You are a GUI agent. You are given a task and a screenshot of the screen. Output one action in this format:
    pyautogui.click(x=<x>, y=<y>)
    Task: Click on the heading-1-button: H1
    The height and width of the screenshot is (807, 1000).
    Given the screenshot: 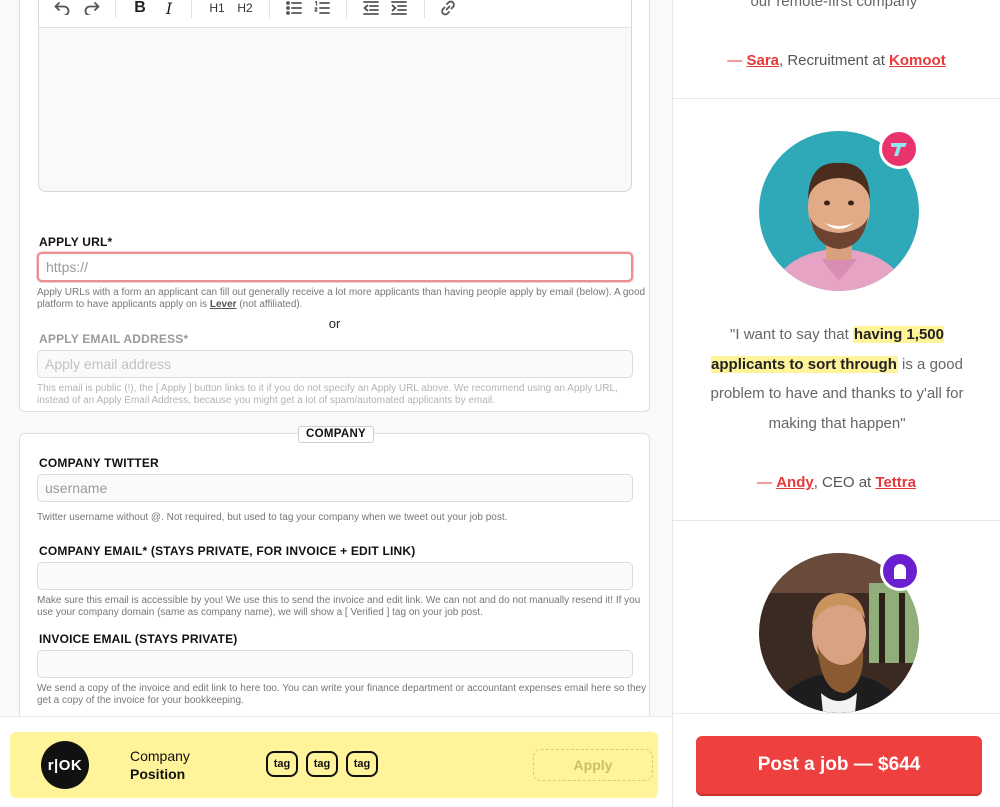 What is the action you would take?
    pyautogui.click(x=217, y=9)
    